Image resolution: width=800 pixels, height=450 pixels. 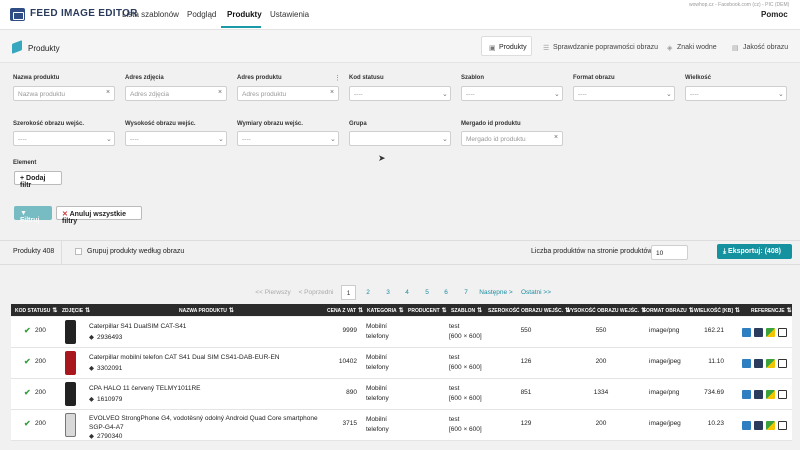 What do you see at coordinates (446, 292) in the screenshot?
I see `page-6: 6` at bounding box center [446, 292].